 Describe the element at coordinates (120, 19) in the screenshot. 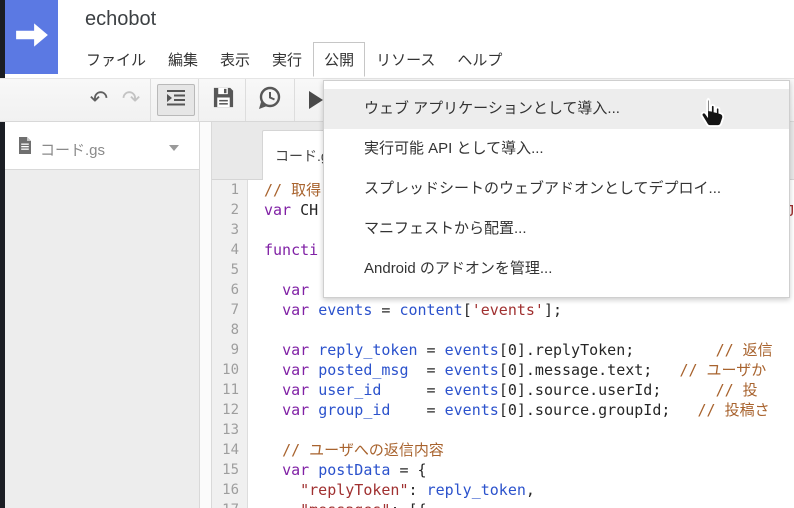

I see `project-title: echobot` at that location.